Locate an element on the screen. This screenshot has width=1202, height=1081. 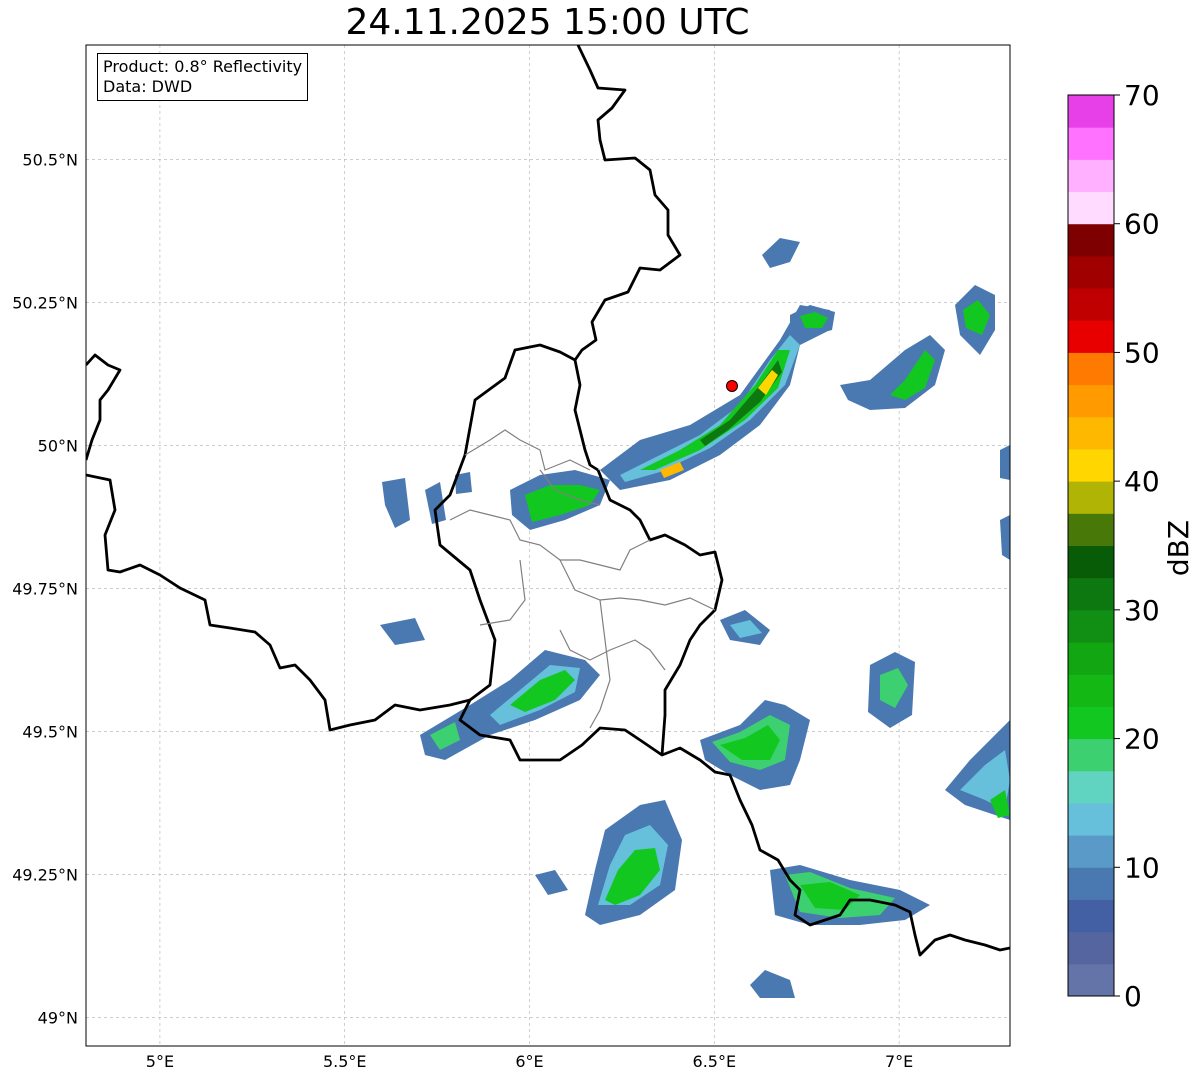
lat-tick-label: 49°N is located at coordinates (58, 1017).